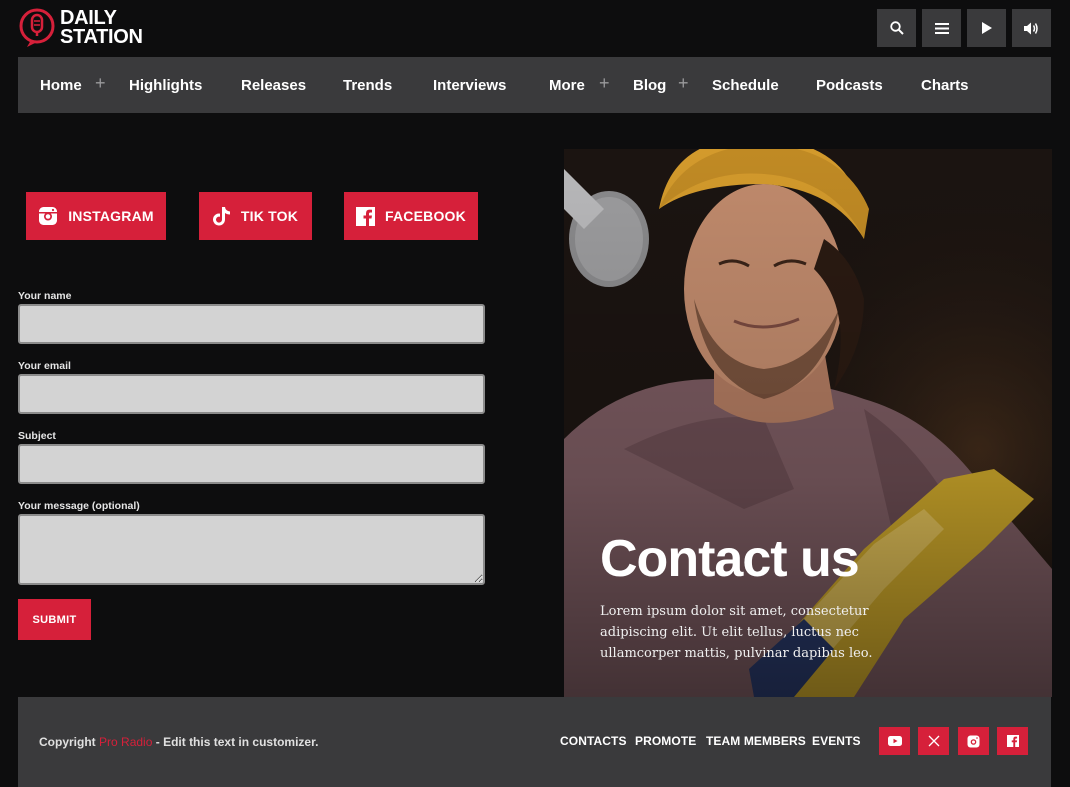 This screenshot has height=787, width=1070. I want to click on volume-button, so click(1031, 28).